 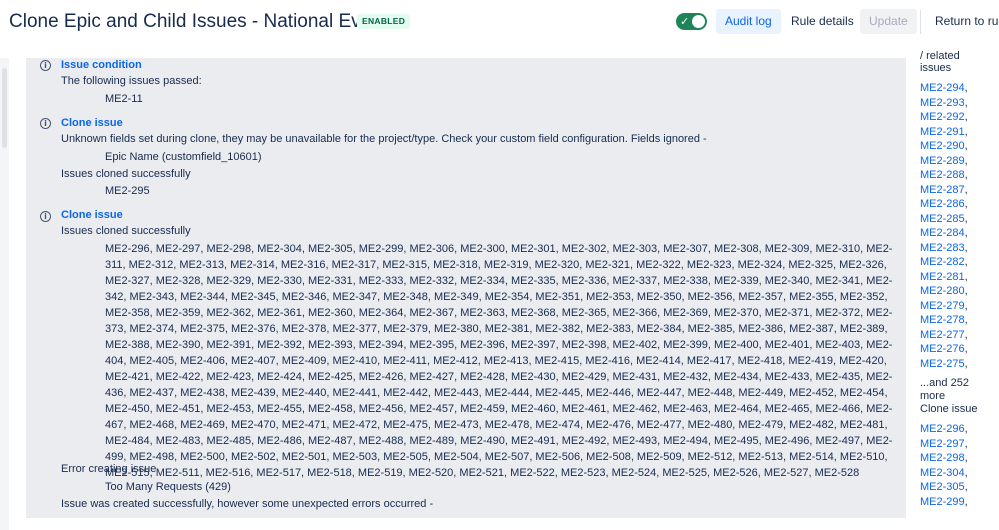 What do you see at coordinates (942, 146) in the screenshot?
I see `related-issue-link: ME2-290` at bounding box center [942, 146].